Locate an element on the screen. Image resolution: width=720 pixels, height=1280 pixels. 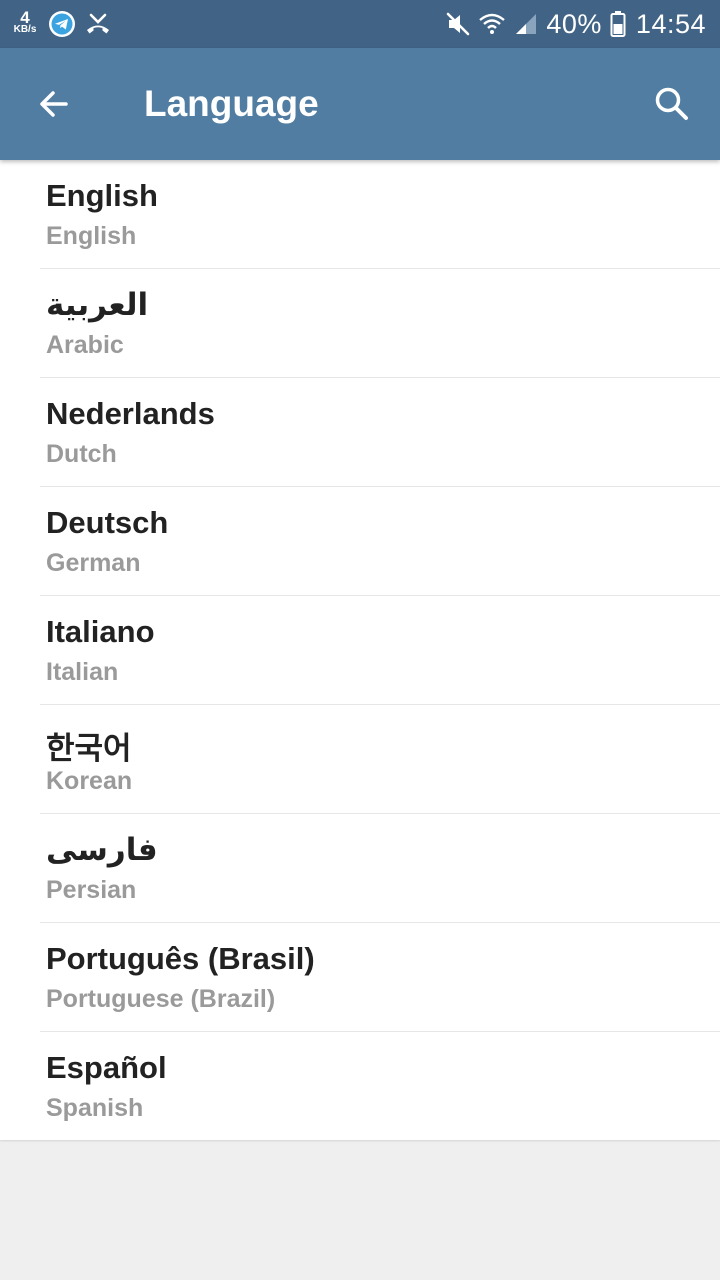
network-speed: 4 KB/s is located at coordinates (25, 22).